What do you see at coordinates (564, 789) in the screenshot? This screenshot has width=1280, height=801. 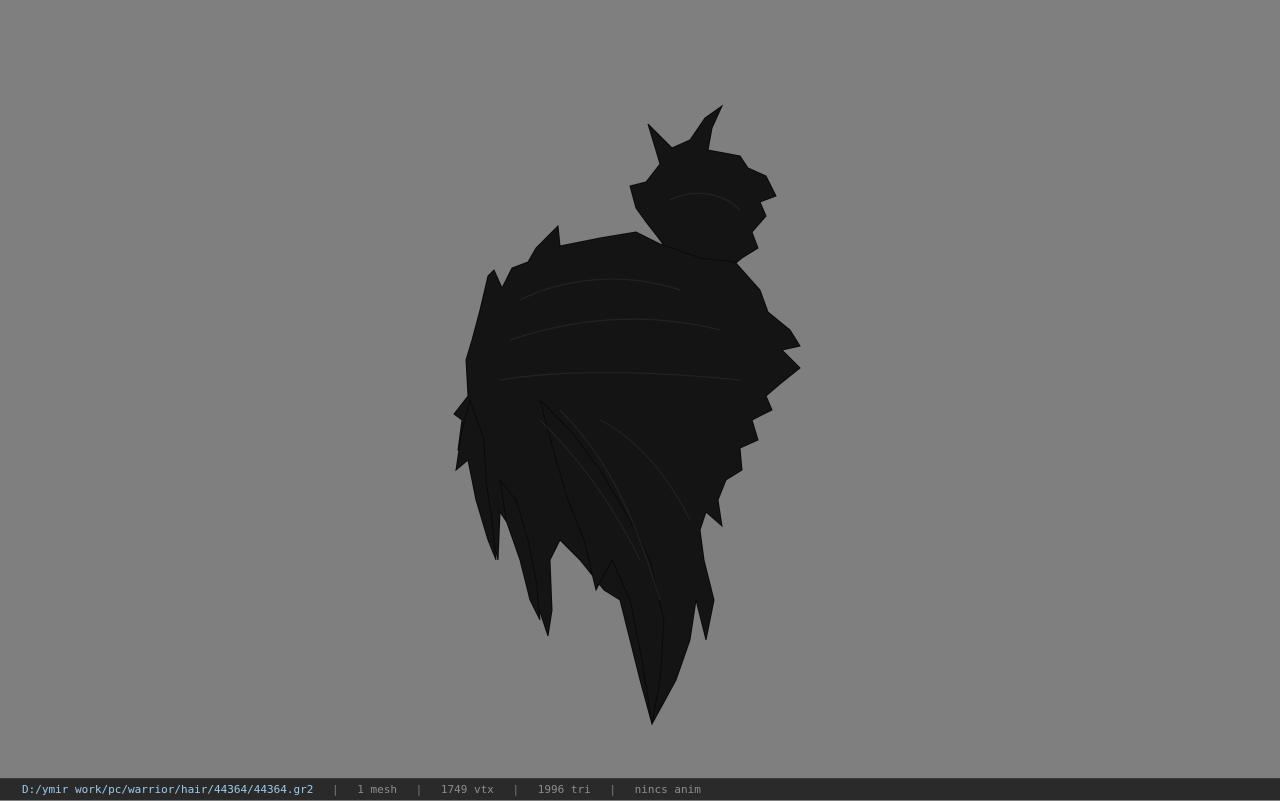 I see `triangle-count: 1996 tri` at bounding box center [564, 789].